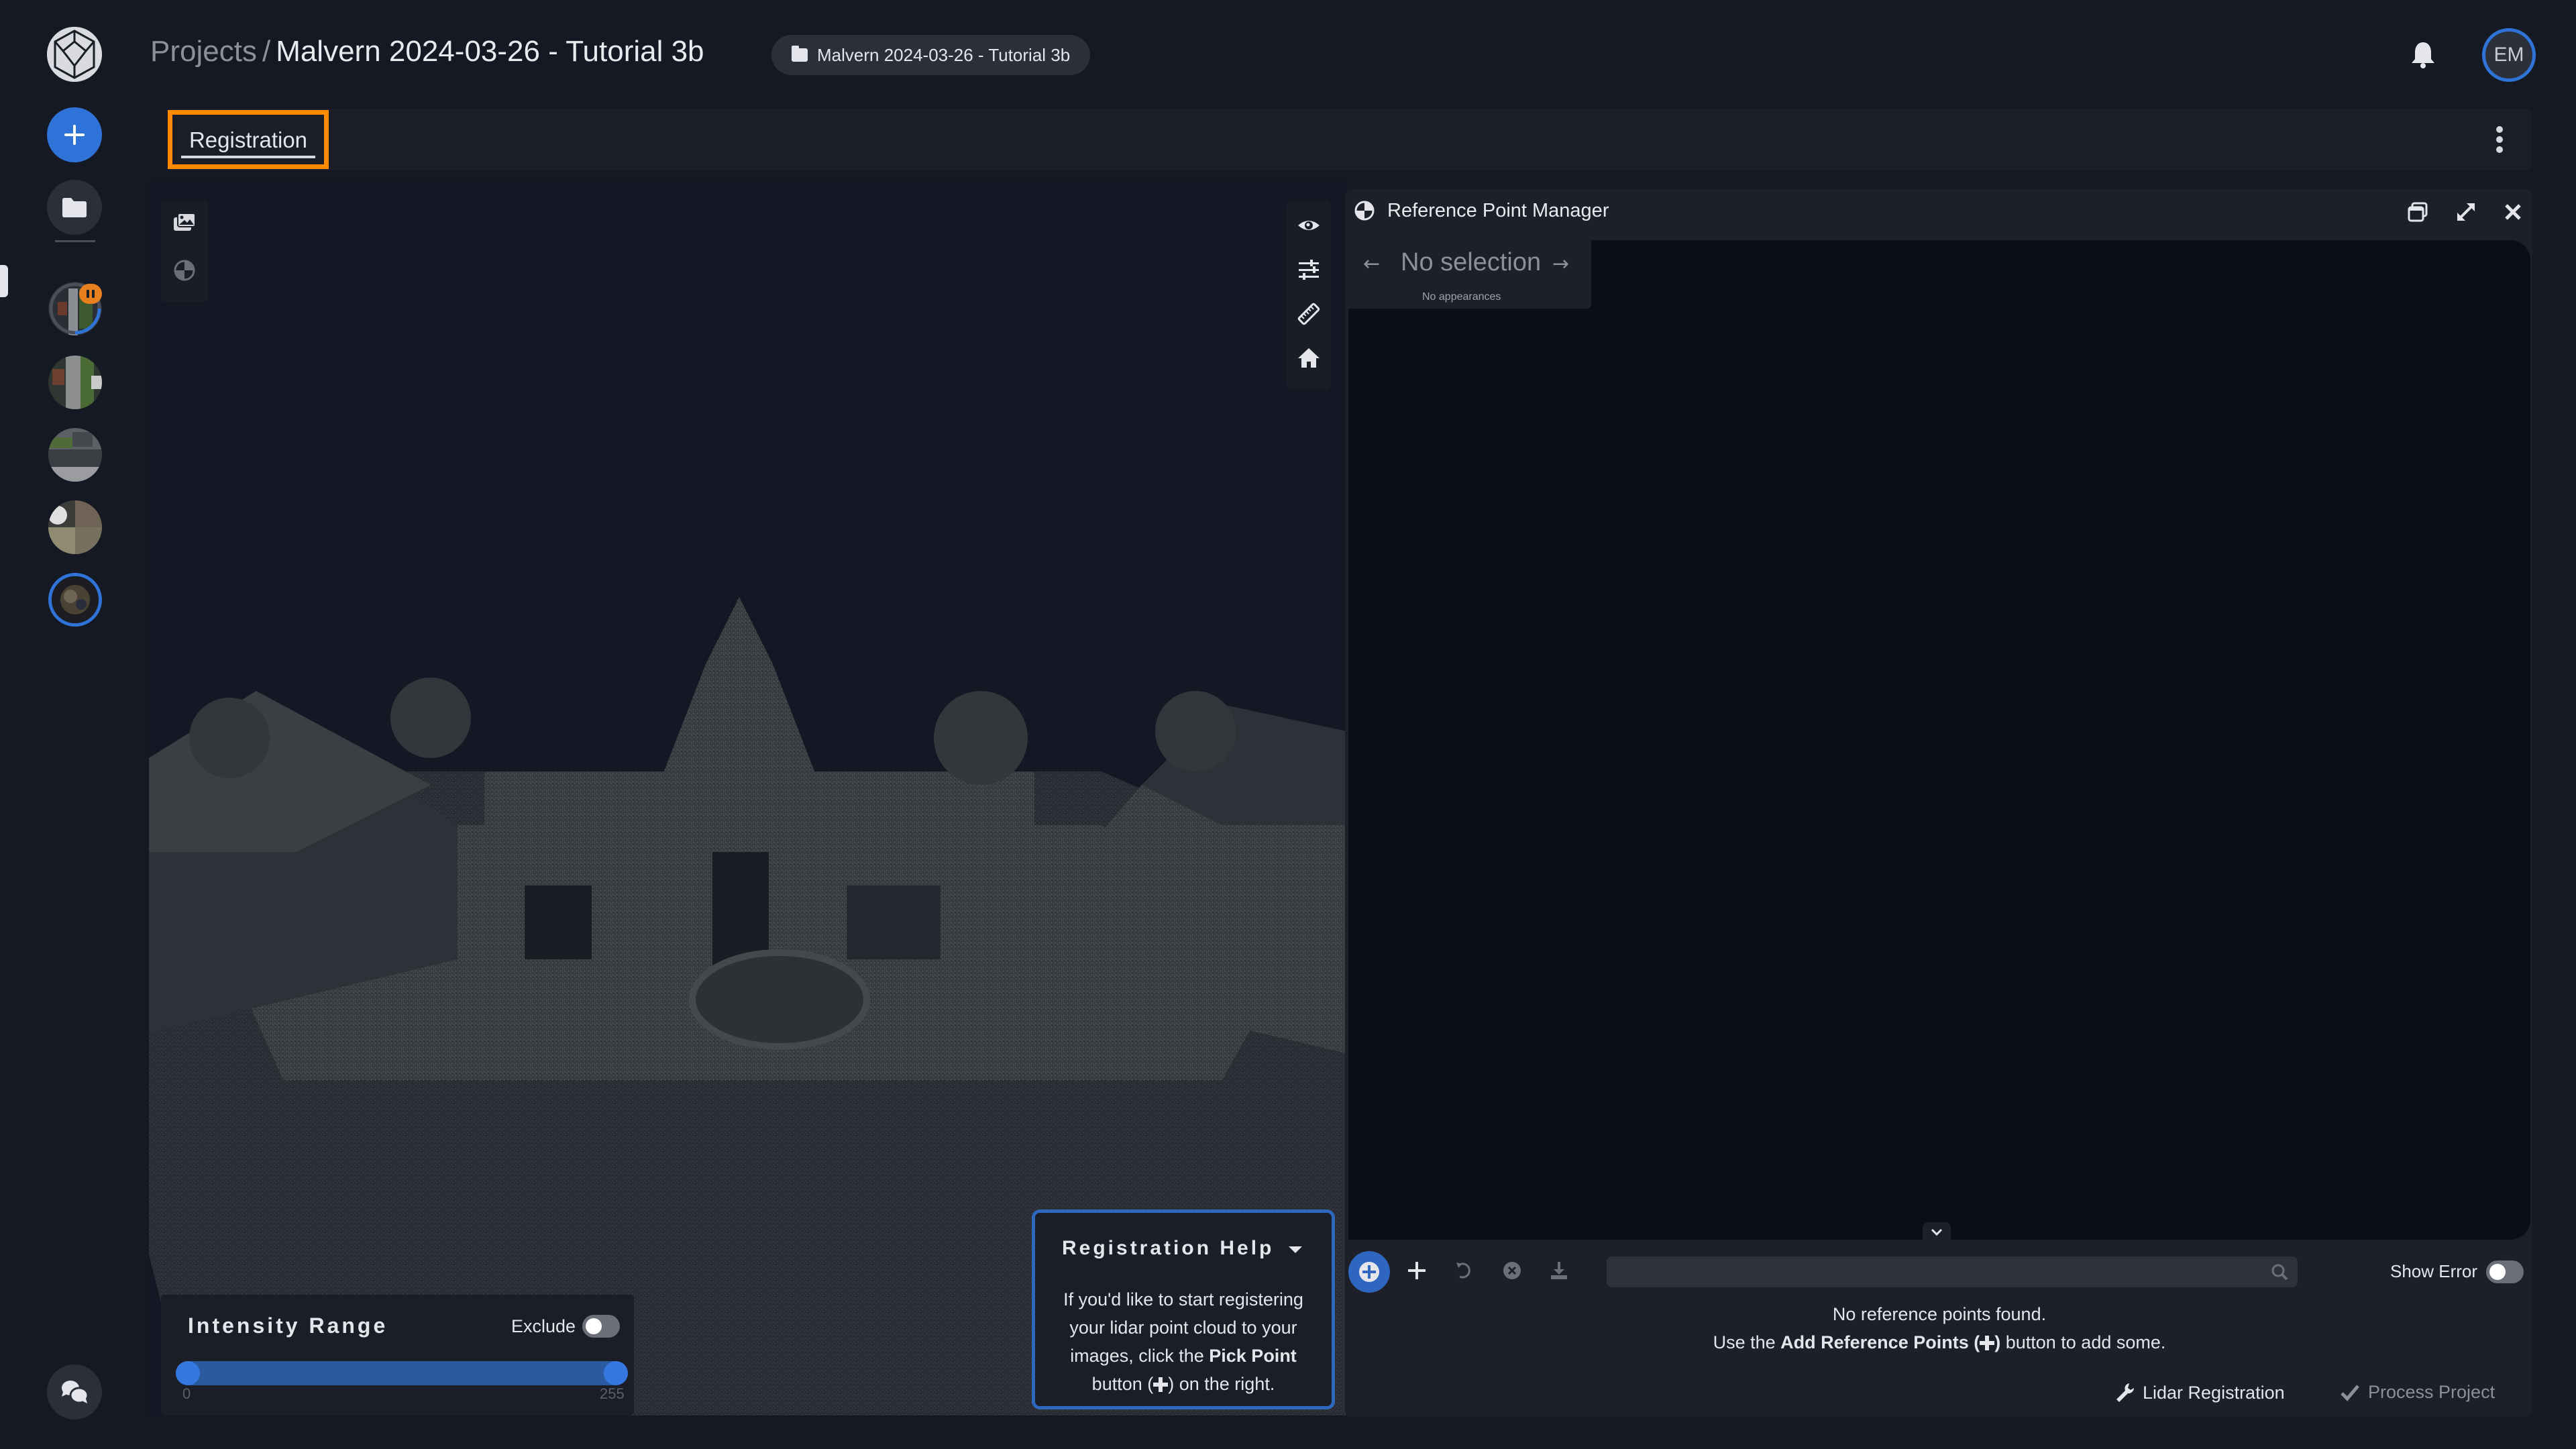 This screenshot has height=1449, width=2576. I want to click on reference-point-search, so click(1952, 1271).